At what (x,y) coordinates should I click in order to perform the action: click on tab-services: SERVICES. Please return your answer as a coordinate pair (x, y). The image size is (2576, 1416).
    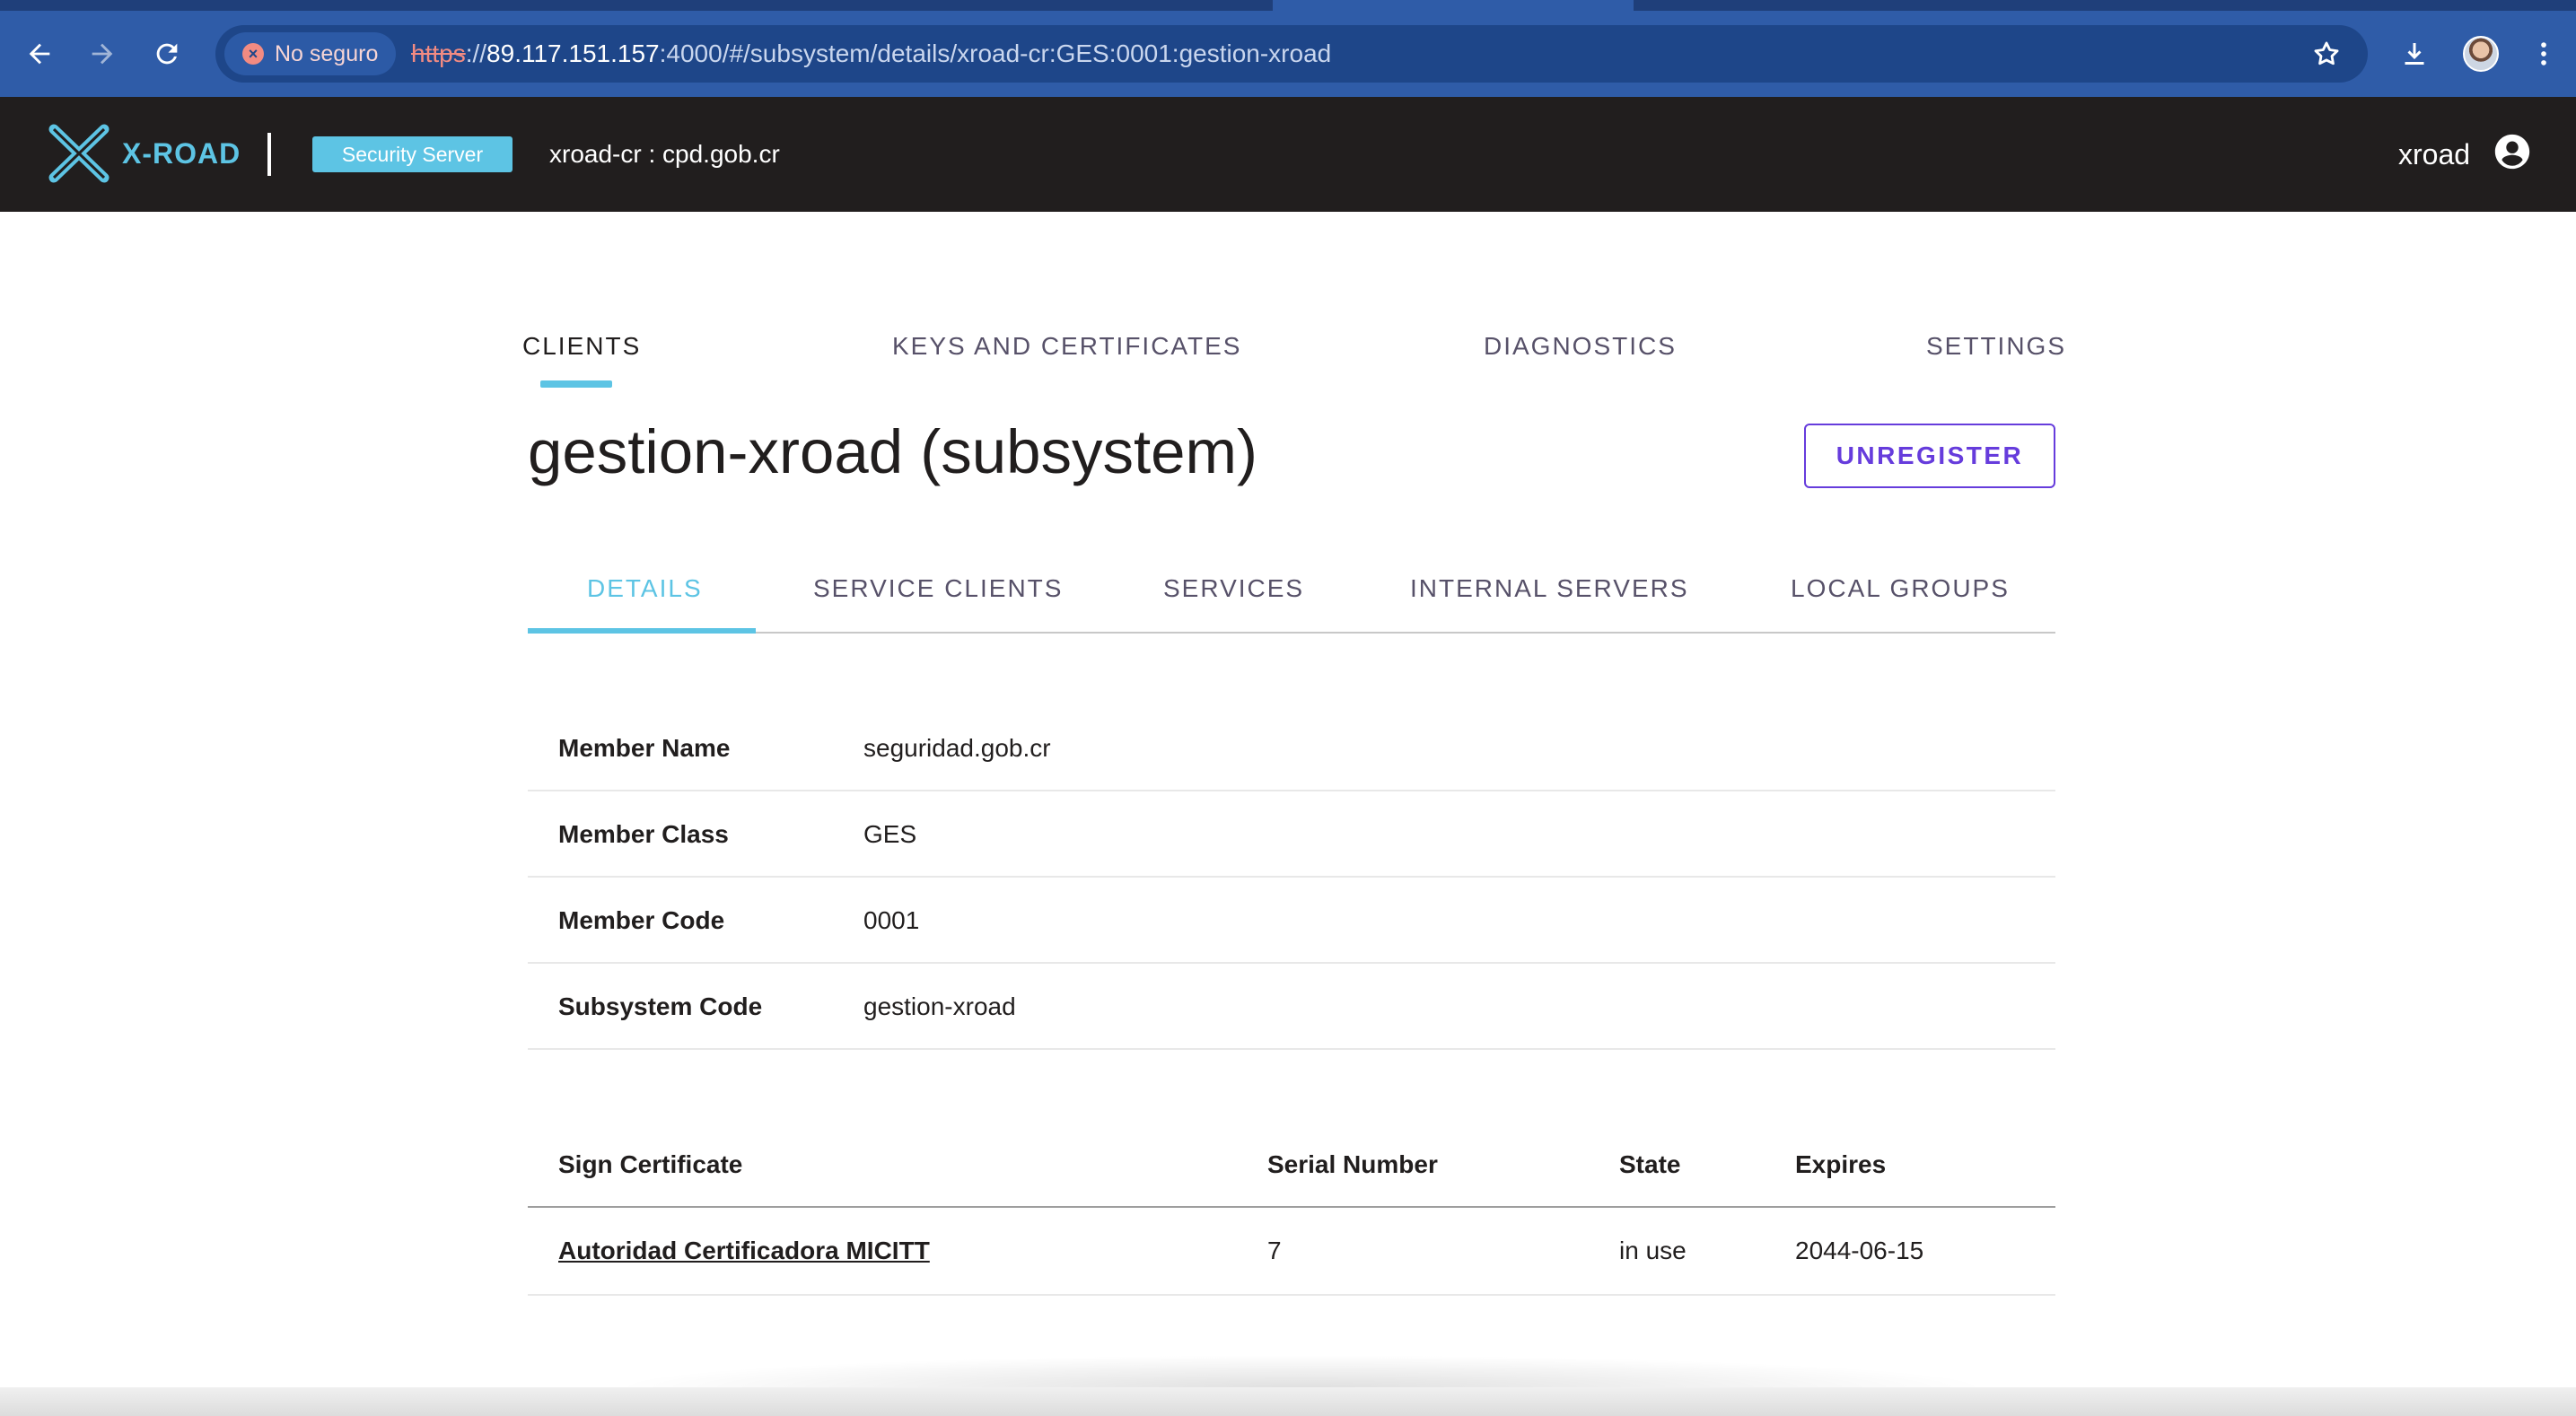
    Looking at the image, I should click on (1233, 589).